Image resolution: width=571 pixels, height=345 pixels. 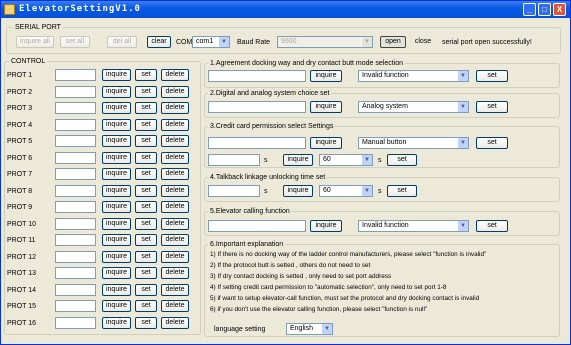 I want to click on section-3-mode-select: Manual button ▼, so click(x=413, y=143).